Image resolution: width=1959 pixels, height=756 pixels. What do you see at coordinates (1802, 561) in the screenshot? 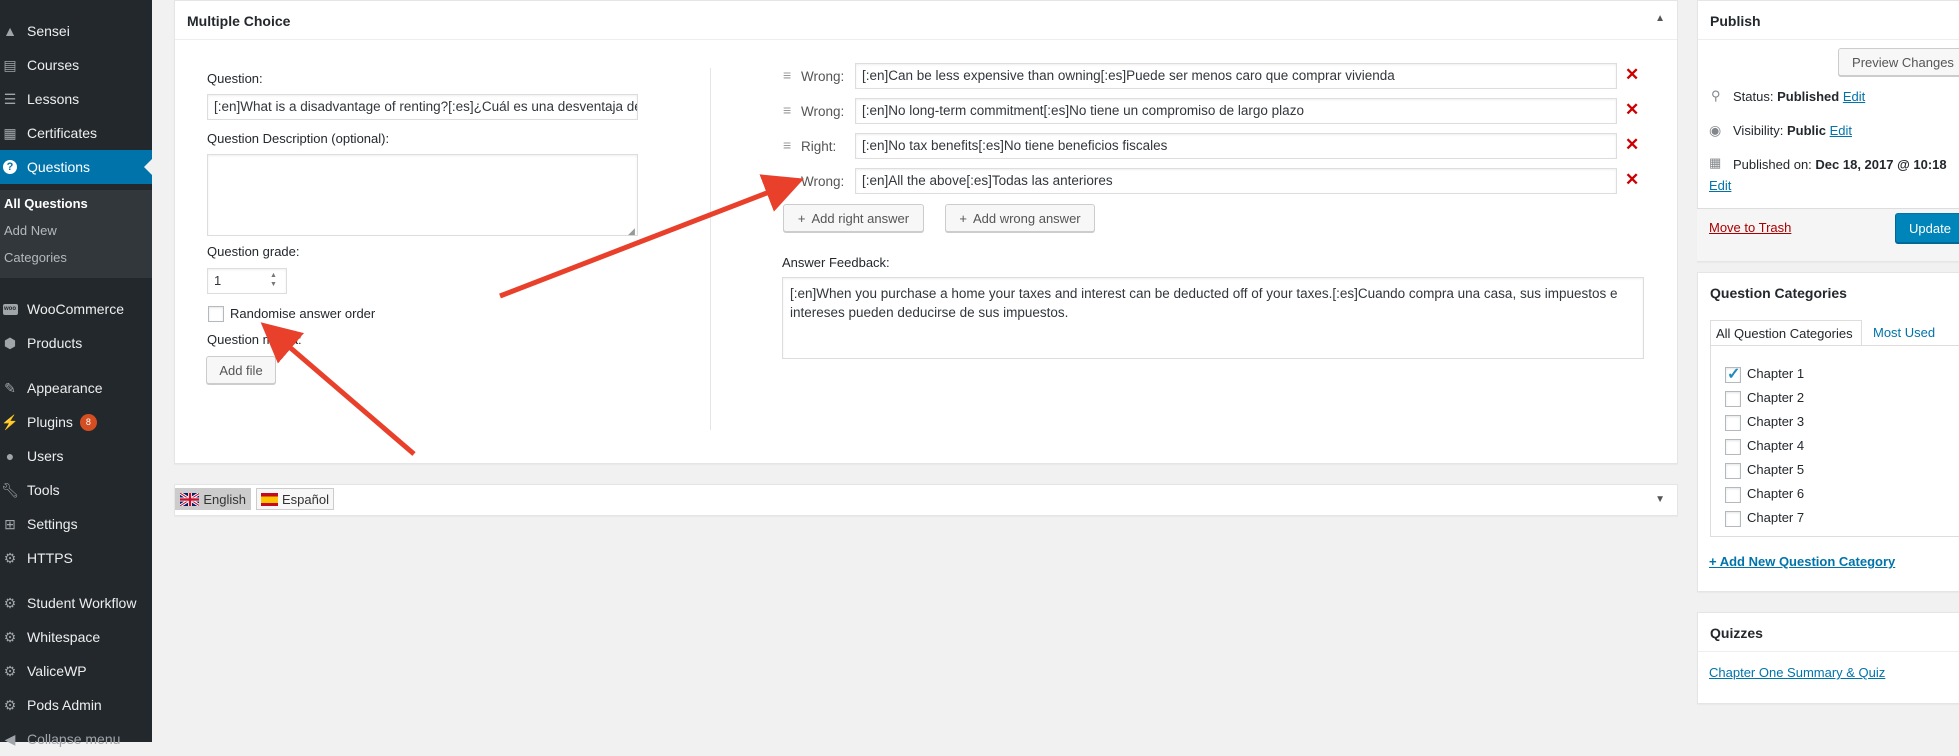
I see `add-new-category-link: + Add New Question Category` at bounding box center [1802, 561].